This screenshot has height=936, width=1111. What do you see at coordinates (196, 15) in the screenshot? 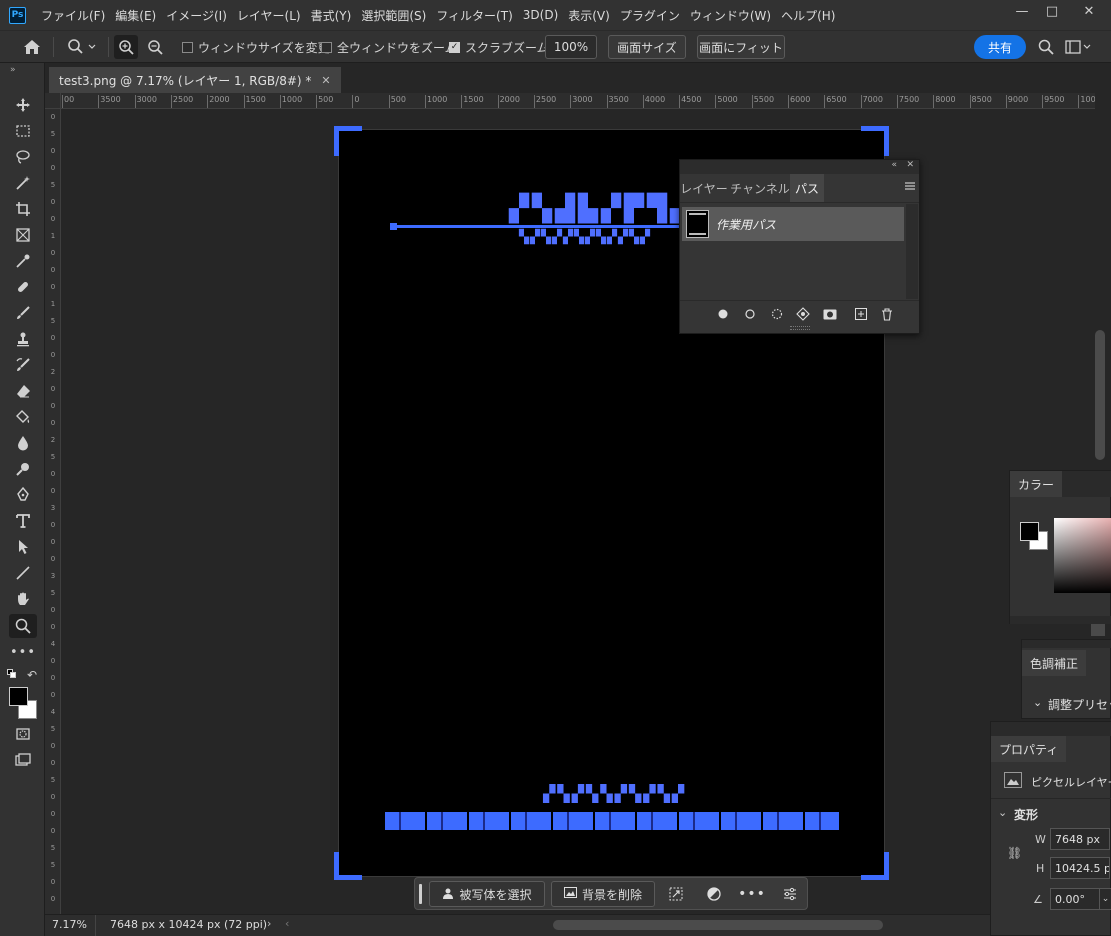
I see `menu-image: イメージ(I)` at bounding box center [196, 15].